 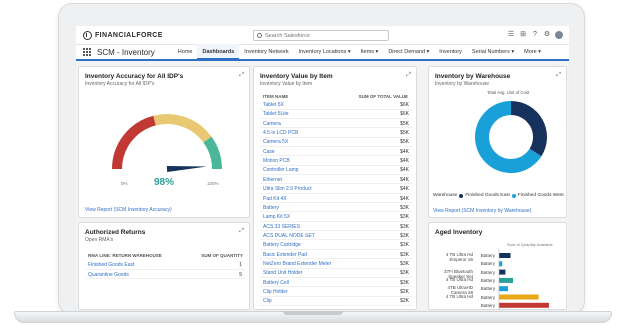 I want to click on laptop-notch, so click(x=313, y=313).